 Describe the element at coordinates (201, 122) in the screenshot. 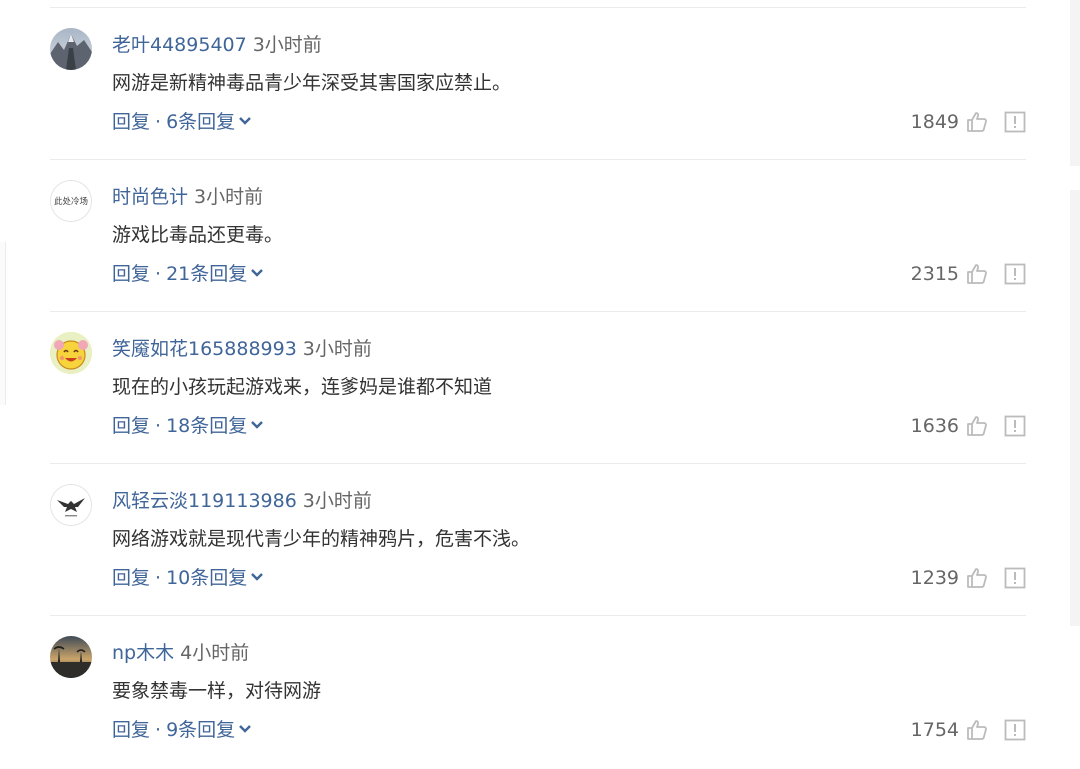

I see `replies-count-label: 6条回复` at that location.